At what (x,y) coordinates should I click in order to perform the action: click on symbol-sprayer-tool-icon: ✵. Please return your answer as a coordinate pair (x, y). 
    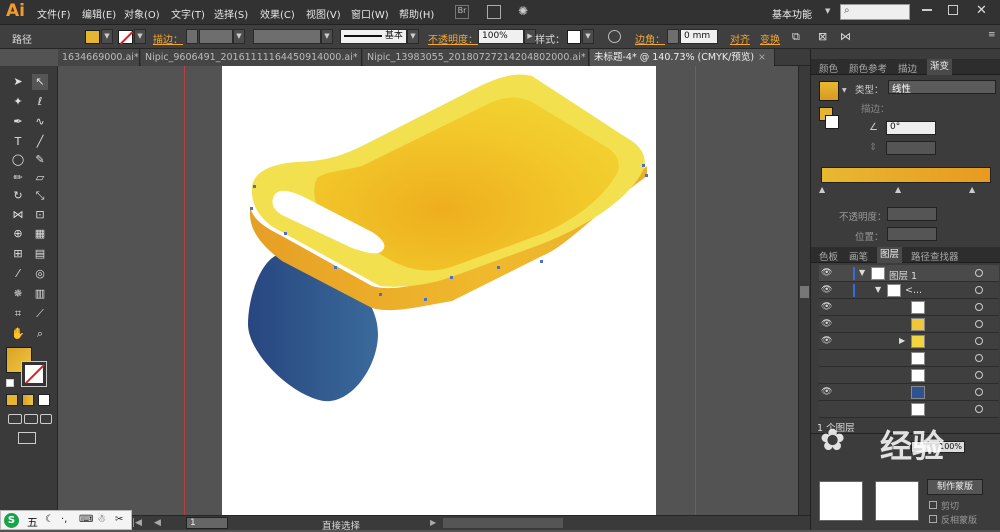
    Looking at the image, I should click on (18, 294).